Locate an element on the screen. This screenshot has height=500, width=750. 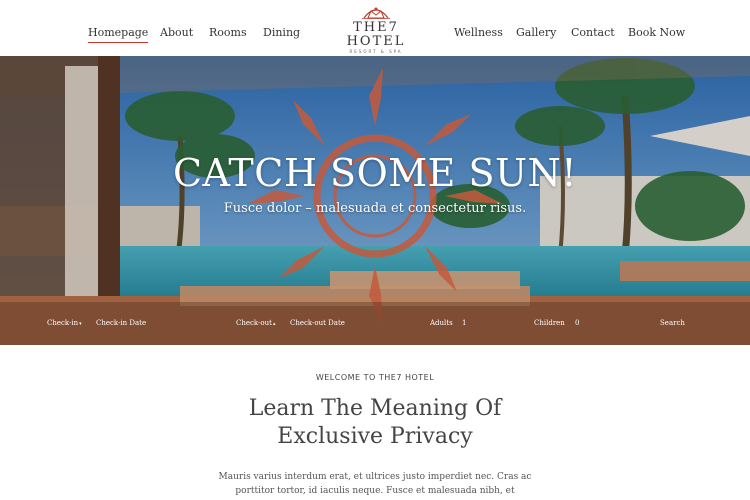
checkout-label: Check-out is located at coordinates (254, 323).